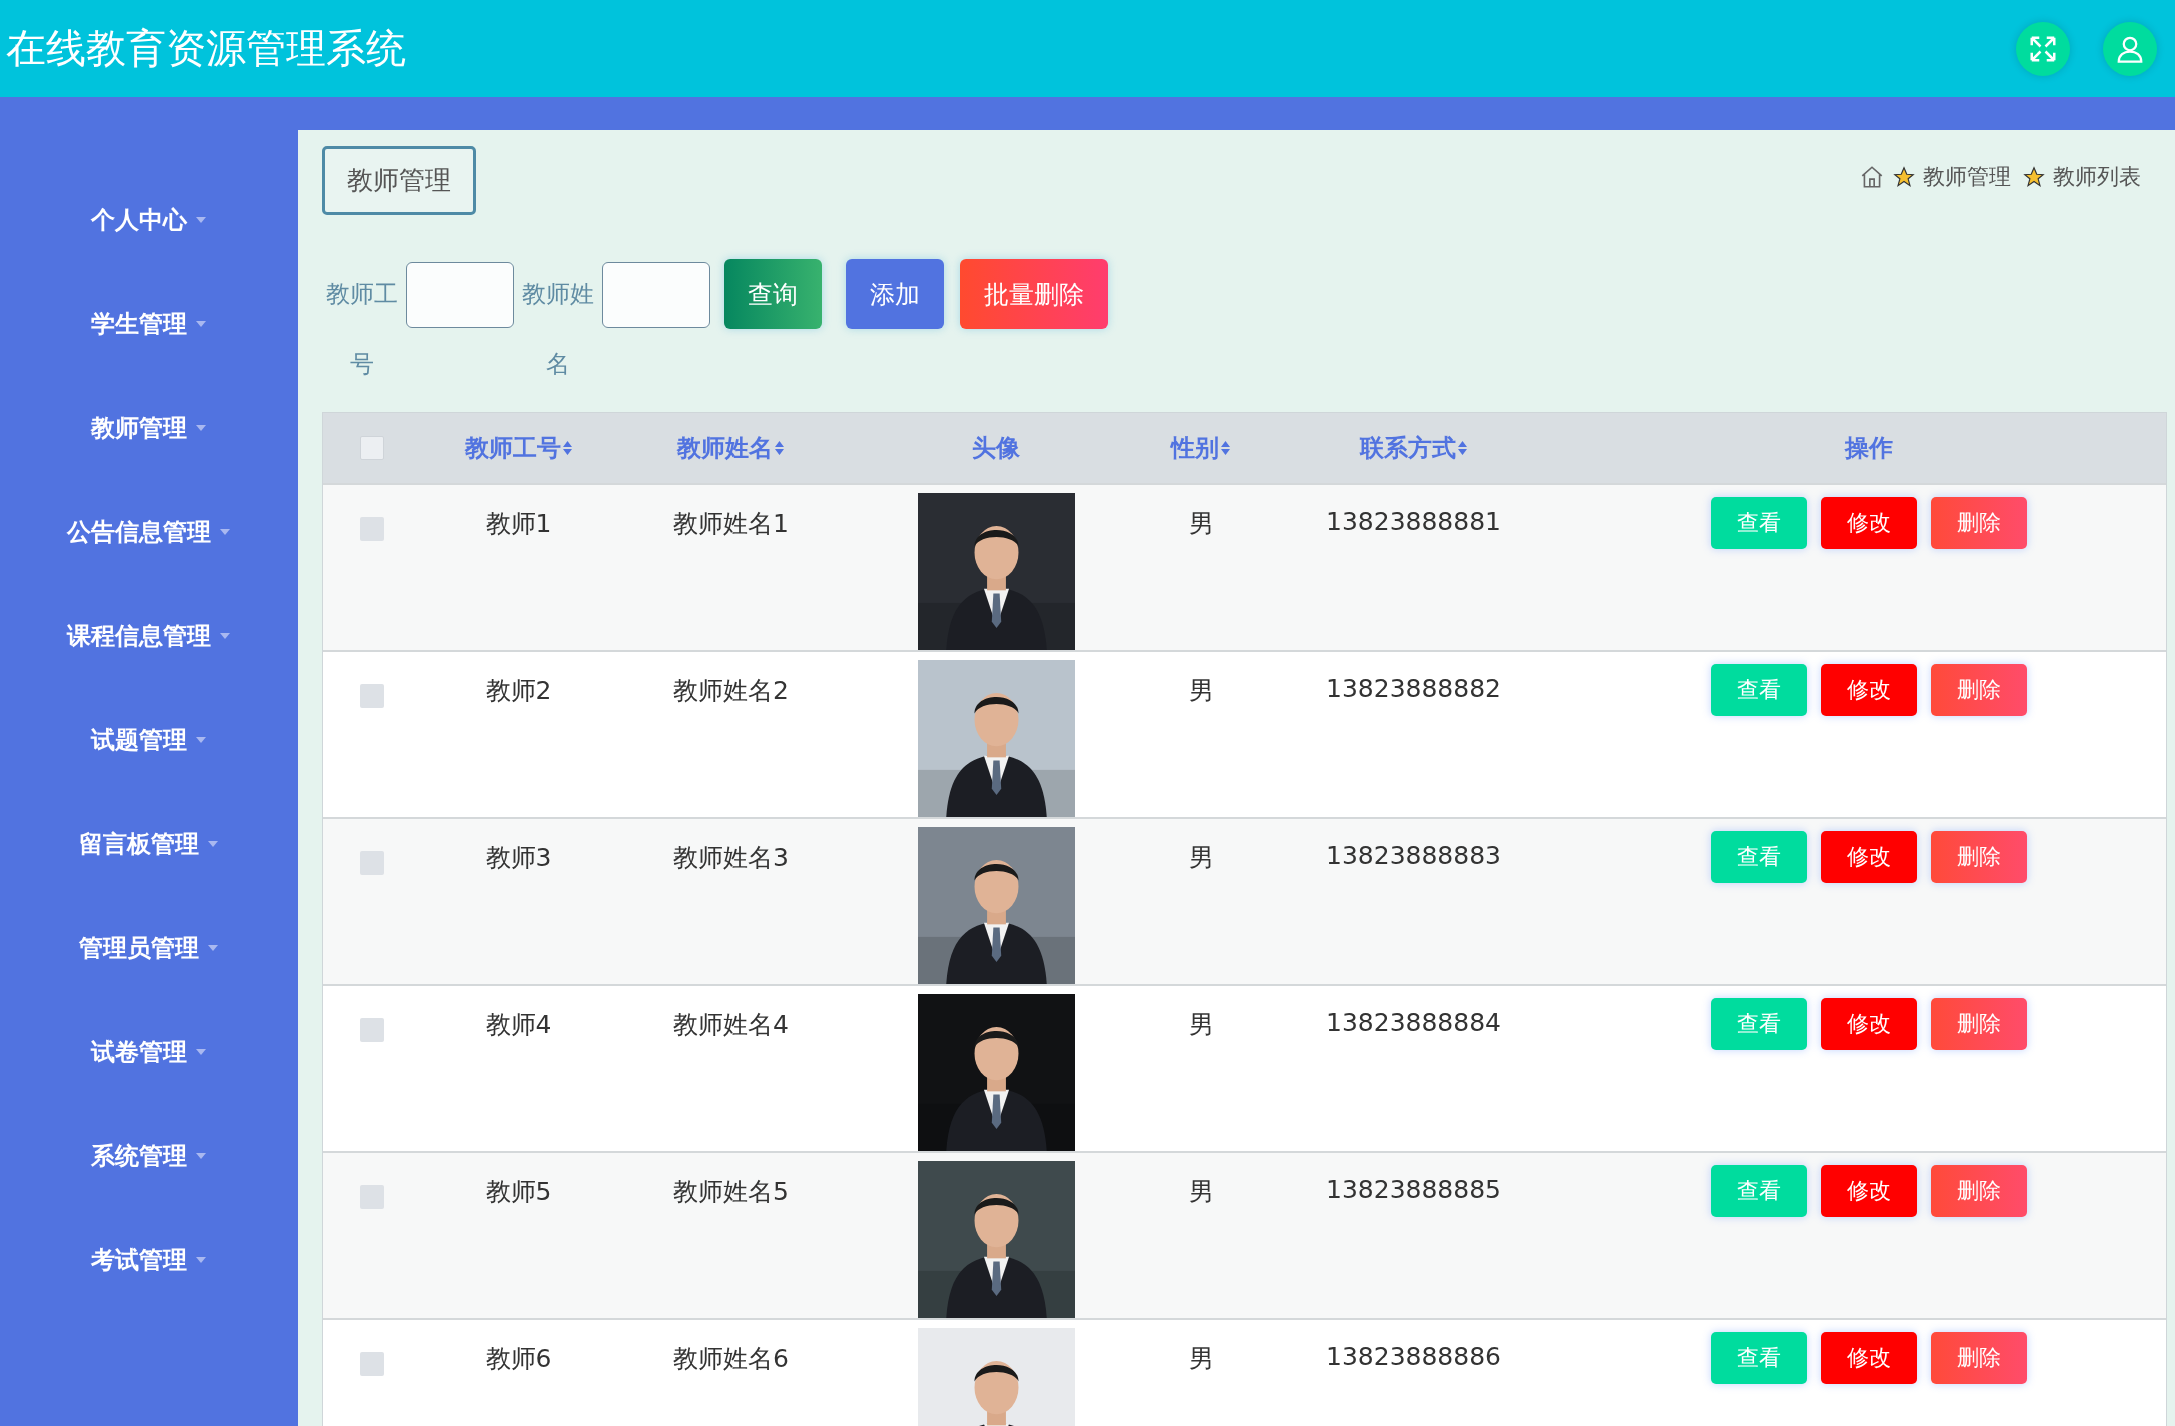  Describe the element at coordinates (1201, 448) in the screenshot. I see `column-header: 性别` at that location.